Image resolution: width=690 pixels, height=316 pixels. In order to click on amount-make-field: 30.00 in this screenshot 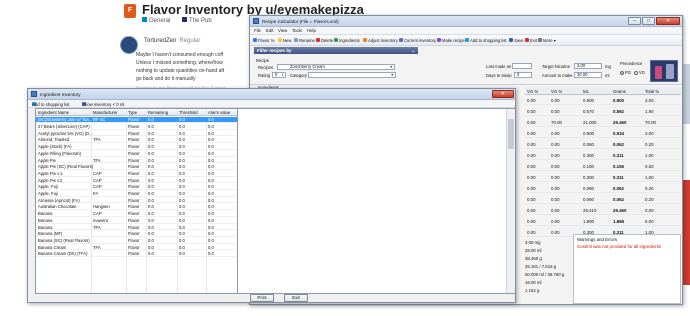, I will do `click(588, 75)`.